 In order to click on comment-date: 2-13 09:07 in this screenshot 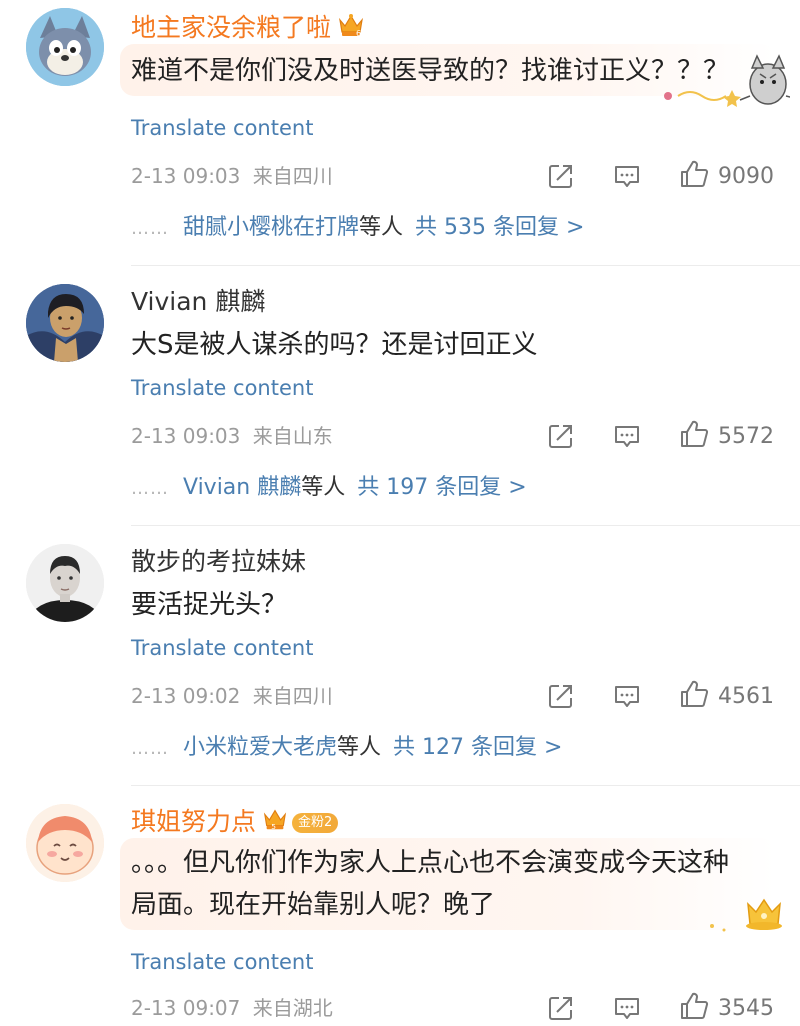, I will do `click(186, 1008)`.